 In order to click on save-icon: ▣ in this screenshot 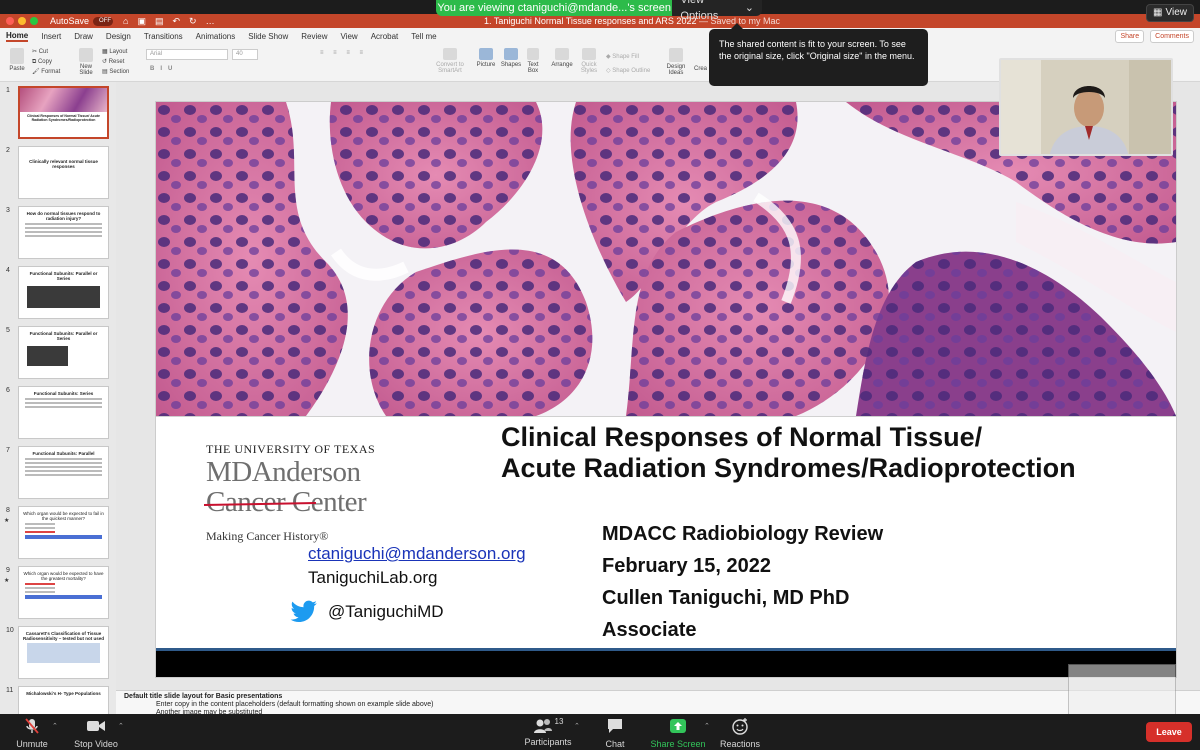, I will do `click(141, 21)`.